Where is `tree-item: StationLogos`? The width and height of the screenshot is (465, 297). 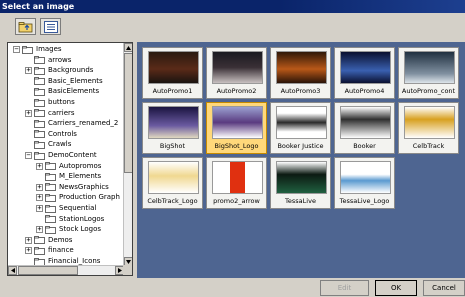
tree-item: StationLogos is located at coordinates (70, 219).